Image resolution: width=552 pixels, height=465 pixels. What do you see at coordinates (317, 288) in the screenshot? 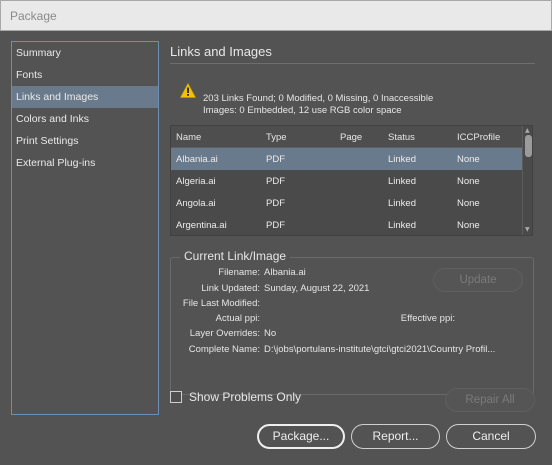
I see `link-updated-value: Sunday, August 22, 2021` at bounding box center [317, 288].